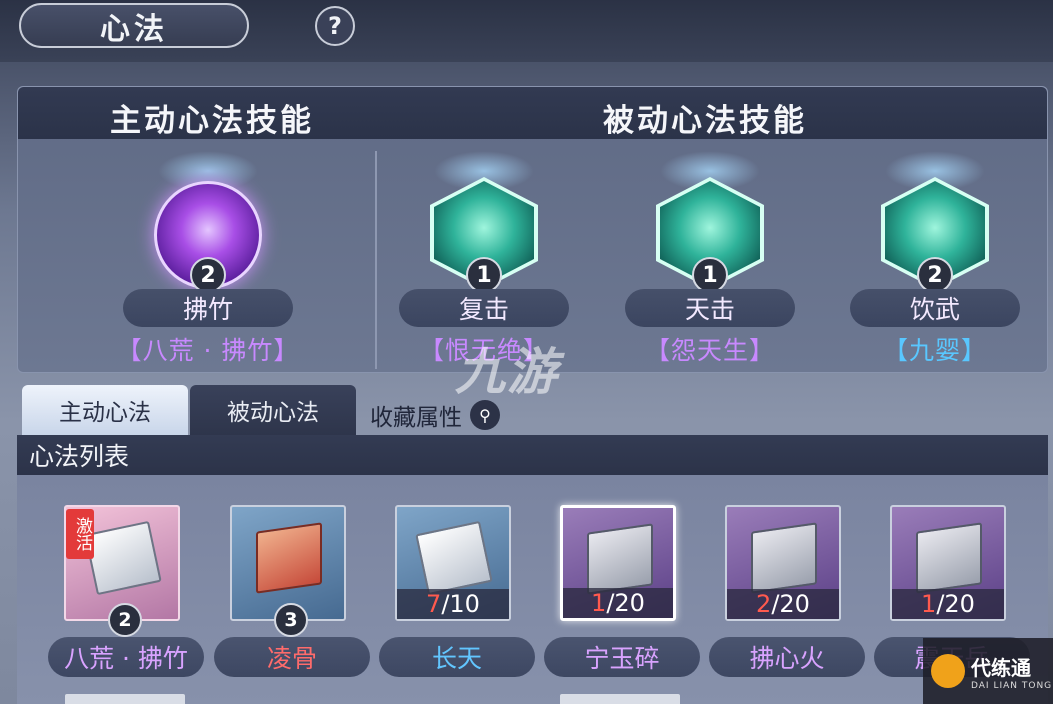 The width and height of the screenshot is (1053, 704). What do you see at coordinates (709, 350) in the screenshot?
I see `skill-source: 【怨天生】` at bounding box center [709, 350].